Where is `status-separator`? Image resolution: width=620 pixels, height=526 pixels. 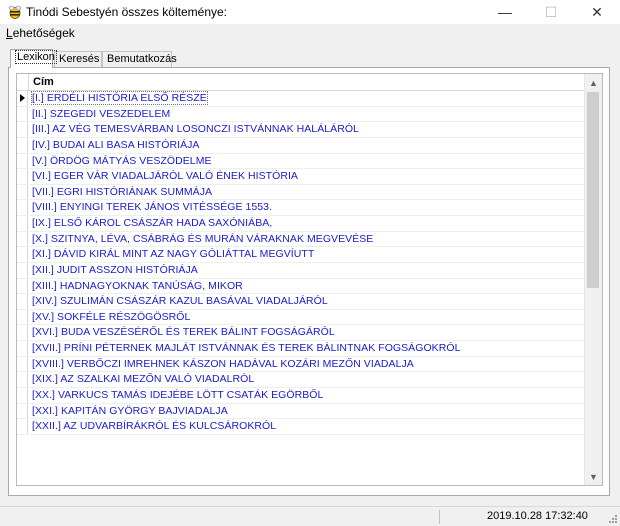 status-separator is located at coordinates (439, 517).